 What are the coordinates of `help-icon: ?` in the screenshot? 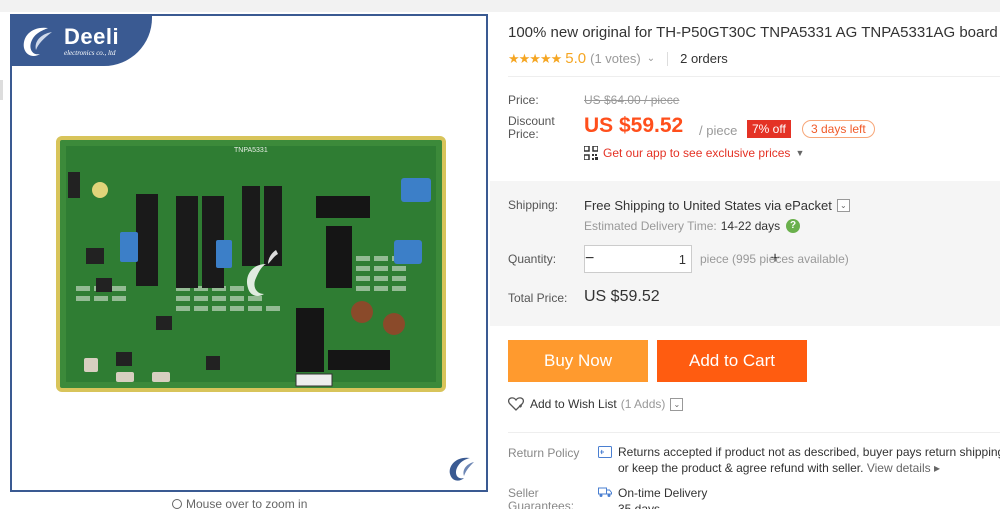 It's located at (793, 226).